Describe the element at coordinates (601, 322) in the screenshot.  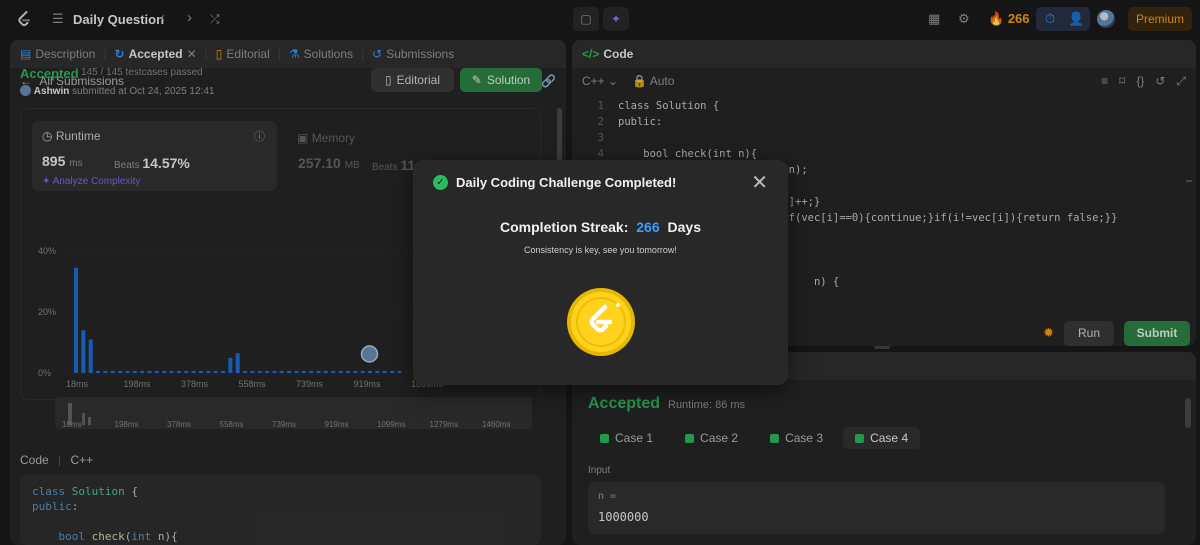
I see `leetcode-coin-icon` at that location.